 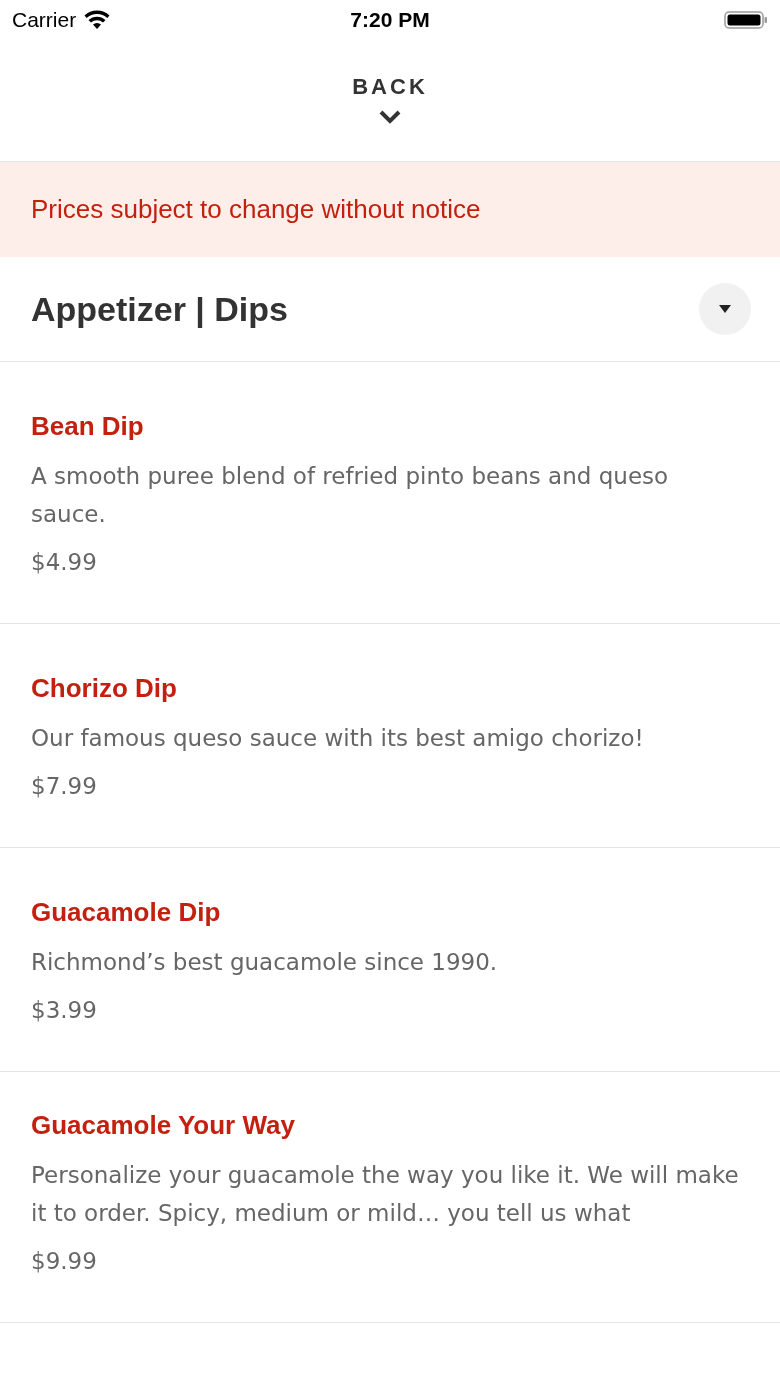 I want to click on item-price: $4.99, so click(x=64, y=562).